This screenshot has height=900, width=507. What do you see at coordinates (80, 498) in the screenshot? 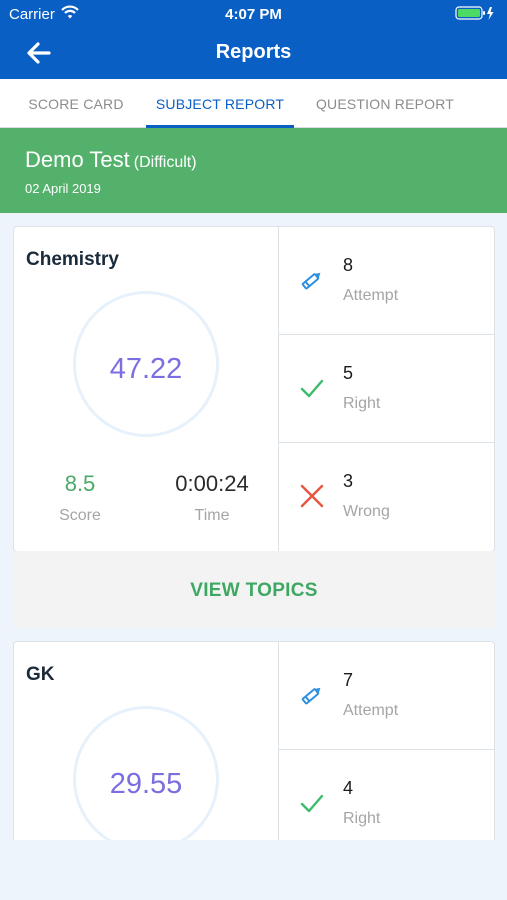
I see `score-stat: 8.5 Score` at bounding box center [80, 498].